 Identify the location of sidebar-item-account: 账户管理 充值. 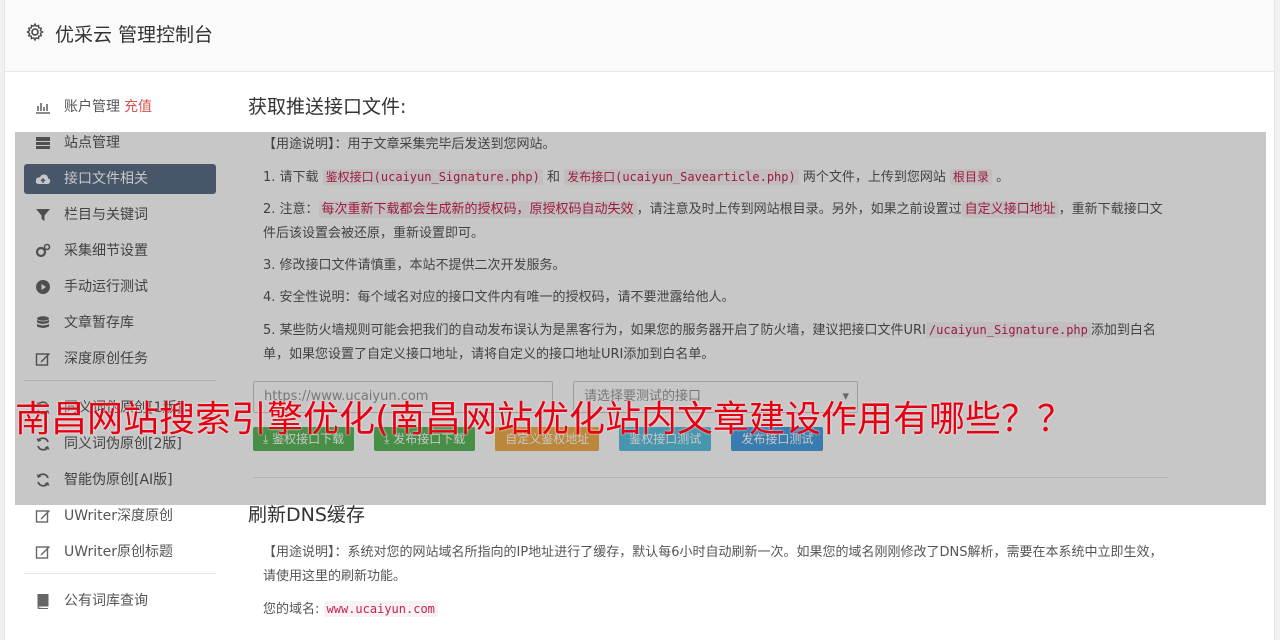
(120, 107).